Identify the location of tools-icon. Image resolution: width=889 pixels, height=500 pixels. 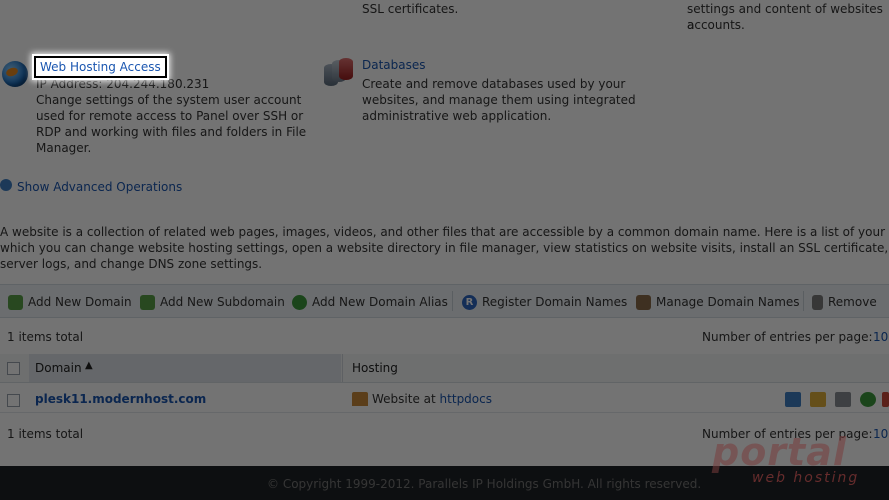
(843, 399).